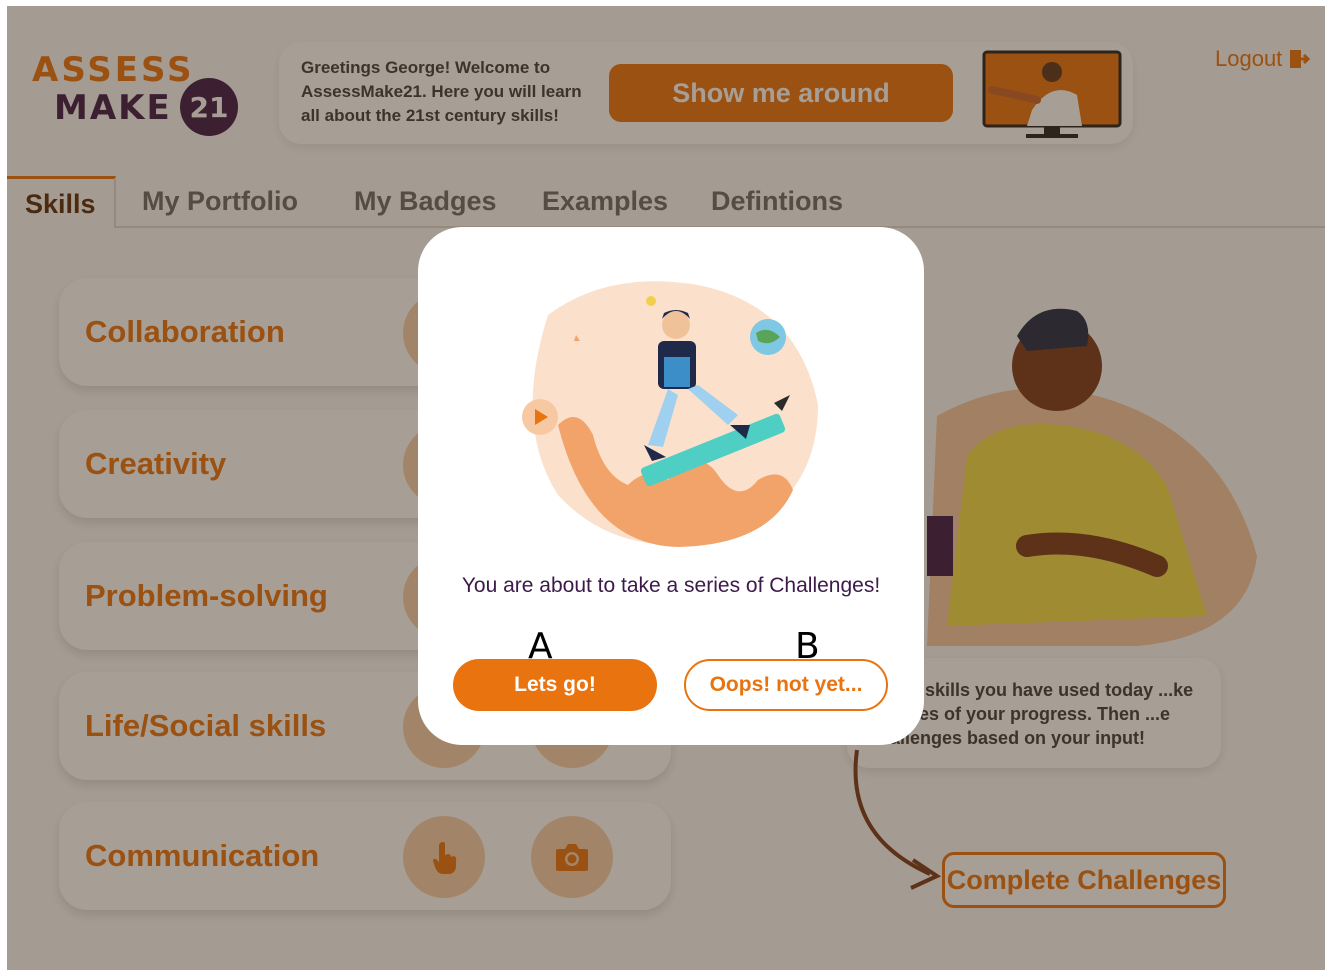 The image size is (1325, 970). What do you see at coordinates (807, 646) in the screenshot?
I see `marker-b: B` at bounding box center [807, 646].